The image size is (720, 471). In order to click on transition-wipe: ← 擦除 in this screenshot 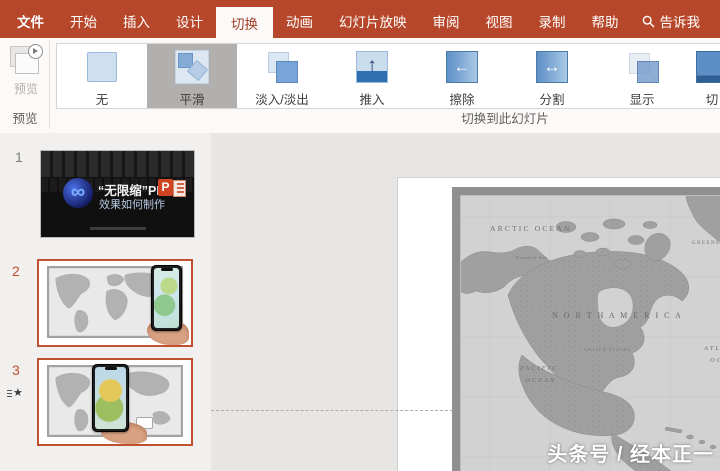, I will do `click(462, 76)`.